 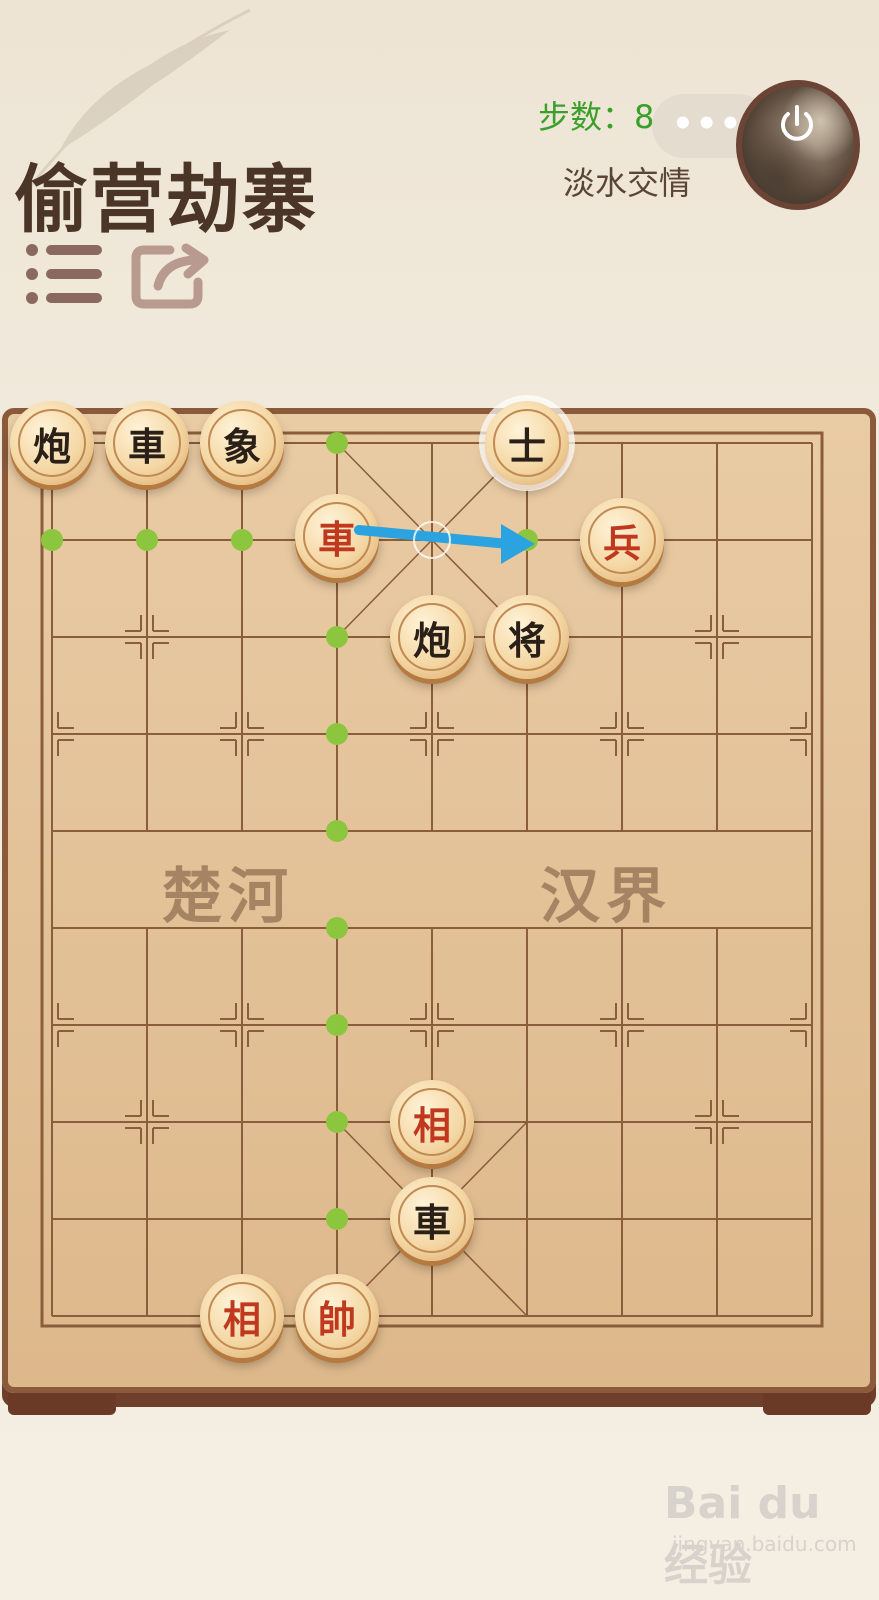 I want to click on share-icon, so click(x=170, y=276).